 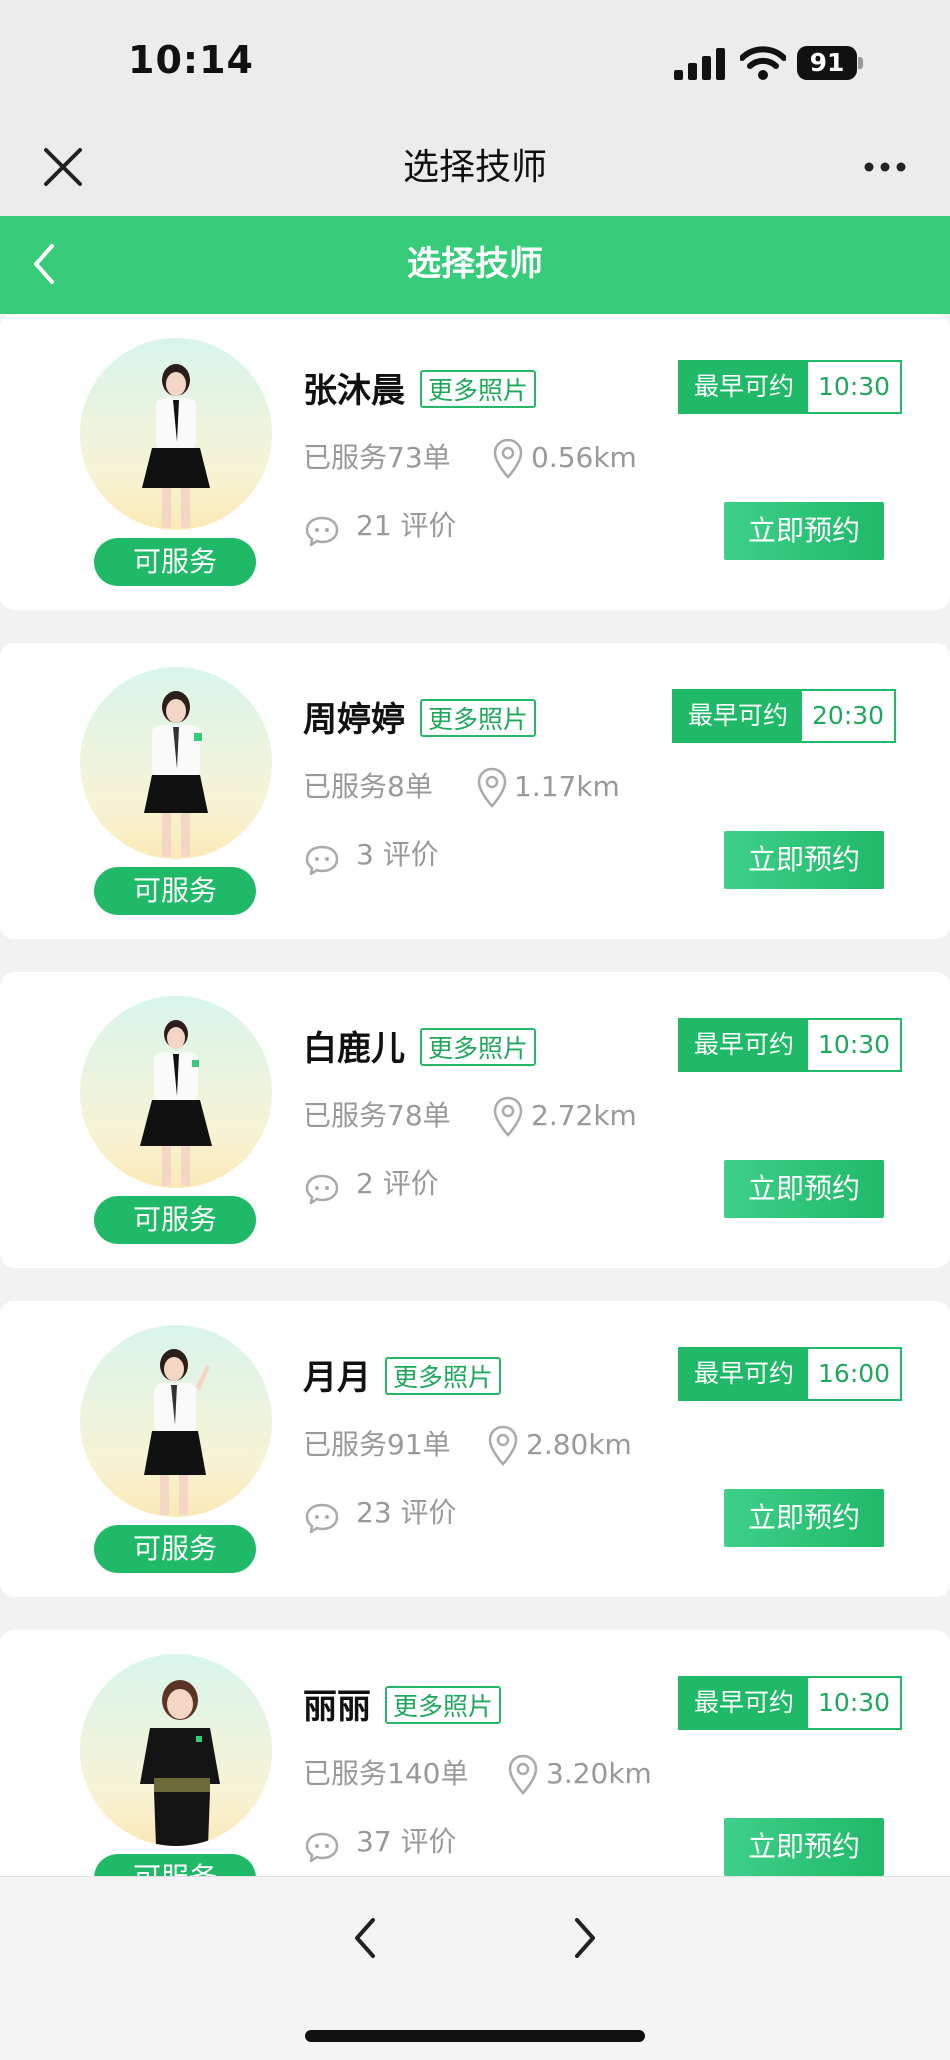 What do you see at coordinates (337, 1378) in the screenshot?
I see `technician-name: 月月` at bounding box center [337, 1378].